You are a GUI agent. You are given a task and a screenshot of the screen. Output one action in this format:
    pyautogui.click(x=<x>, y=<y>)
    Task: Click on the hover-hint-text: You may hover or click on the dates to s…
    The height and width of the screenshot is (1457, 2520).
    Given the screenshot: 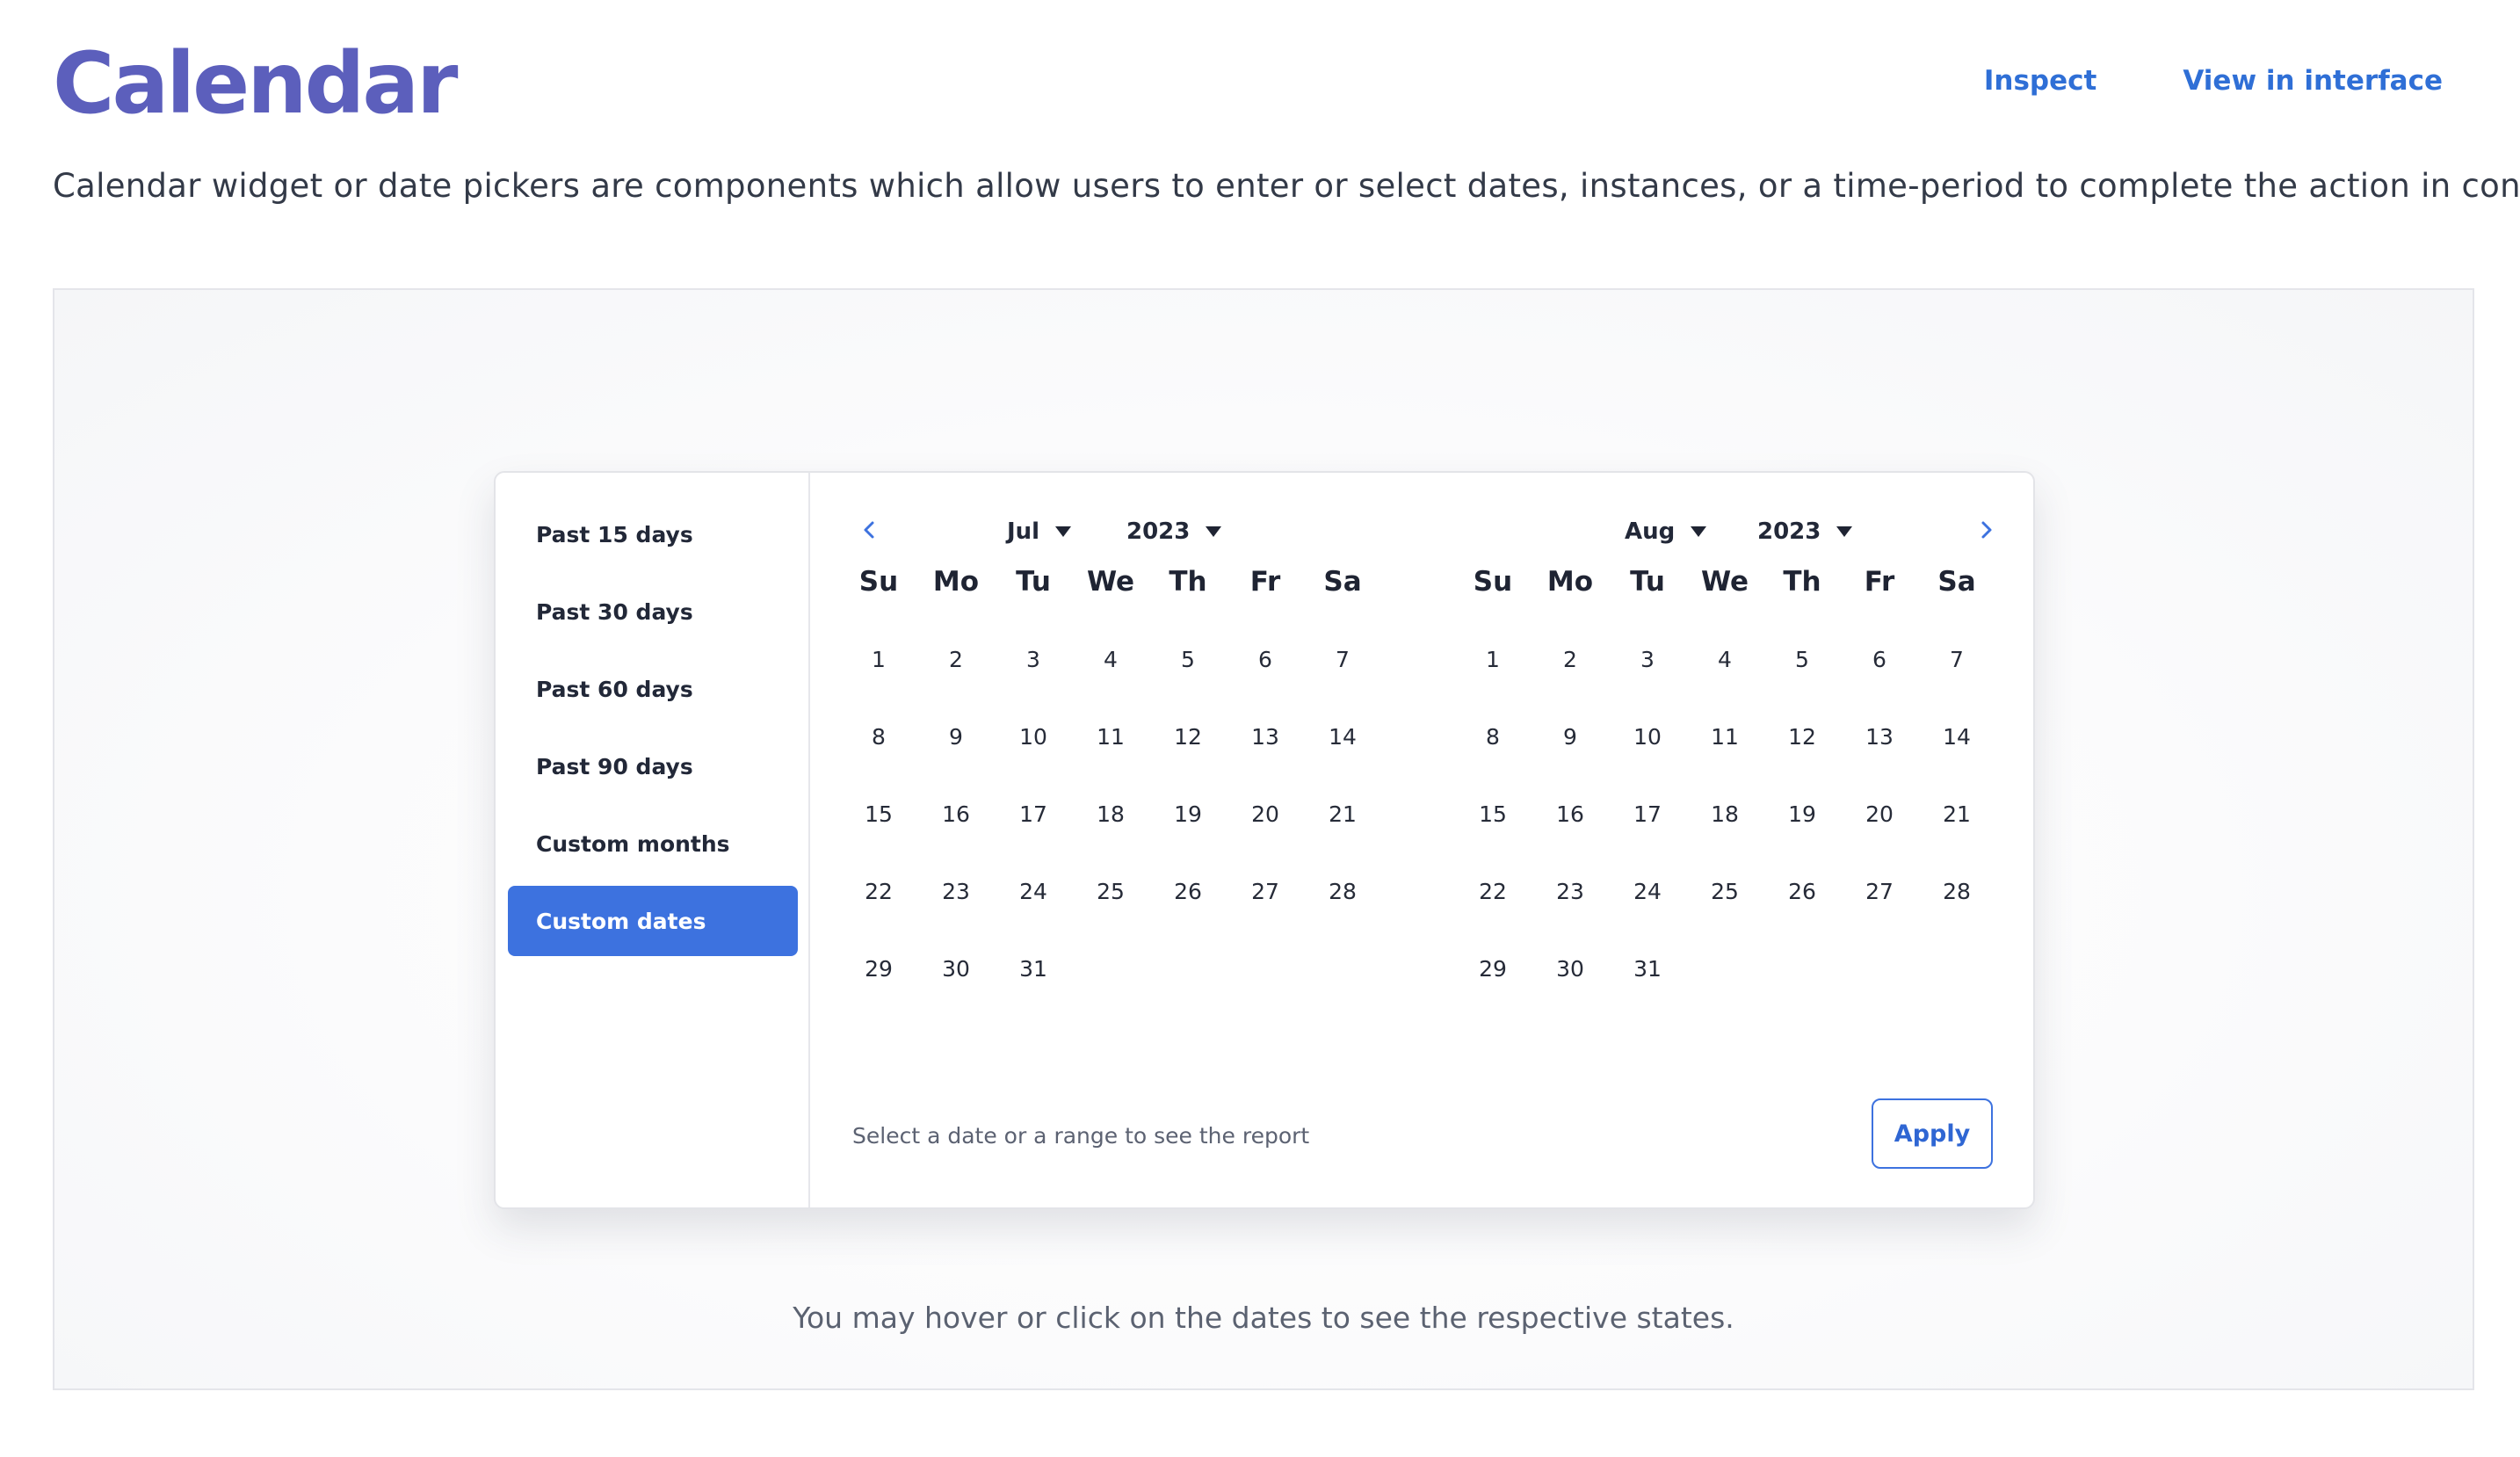 What is the action you would take?
    pyautogui.click(x=1263, y=1318)
    